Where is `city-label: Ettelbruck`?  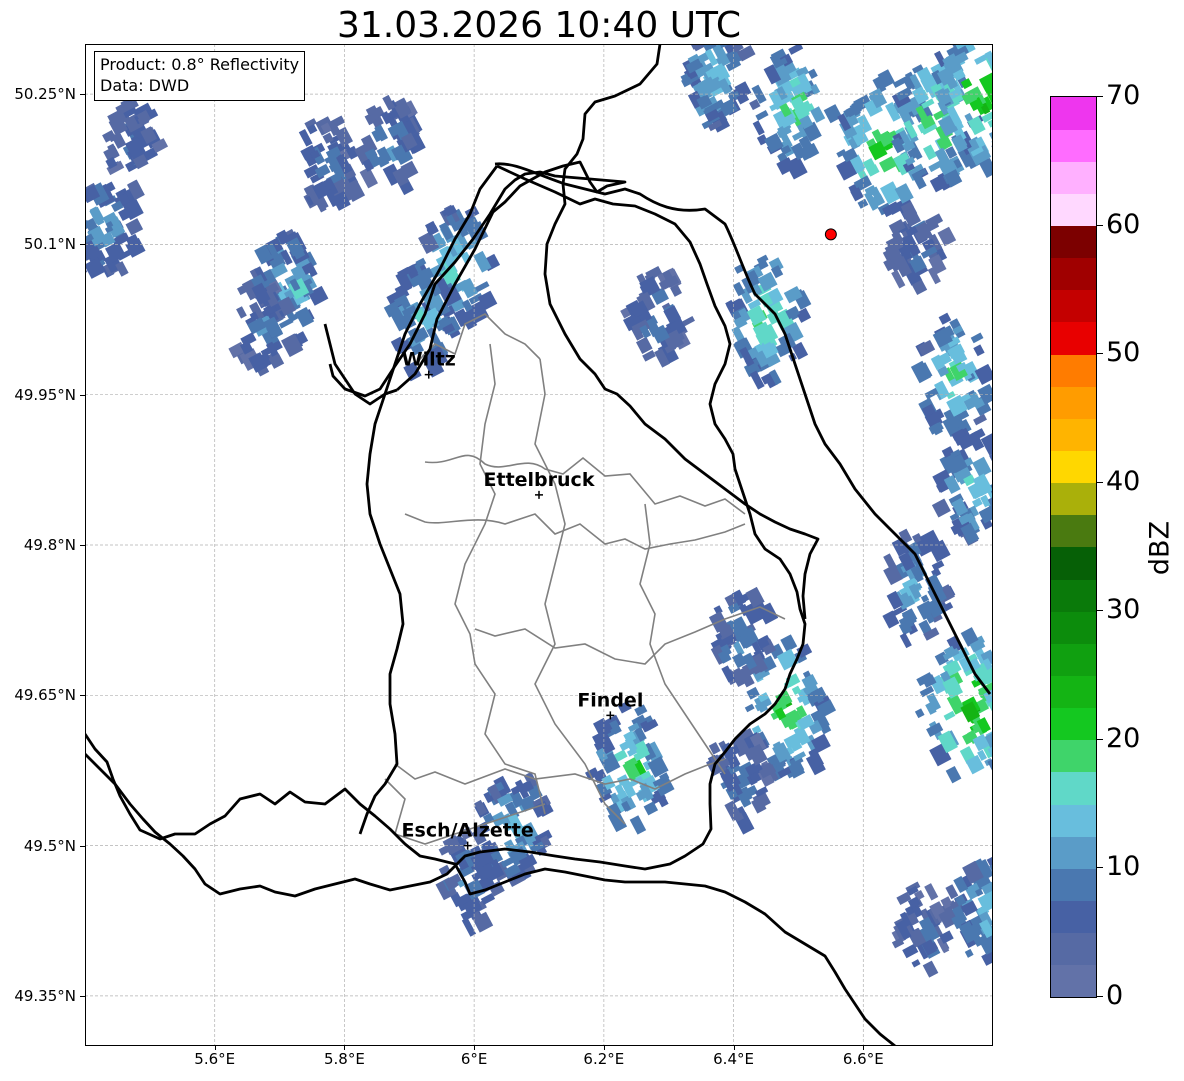 city-label: Ettelbruck is located at coordinates (539, 480).